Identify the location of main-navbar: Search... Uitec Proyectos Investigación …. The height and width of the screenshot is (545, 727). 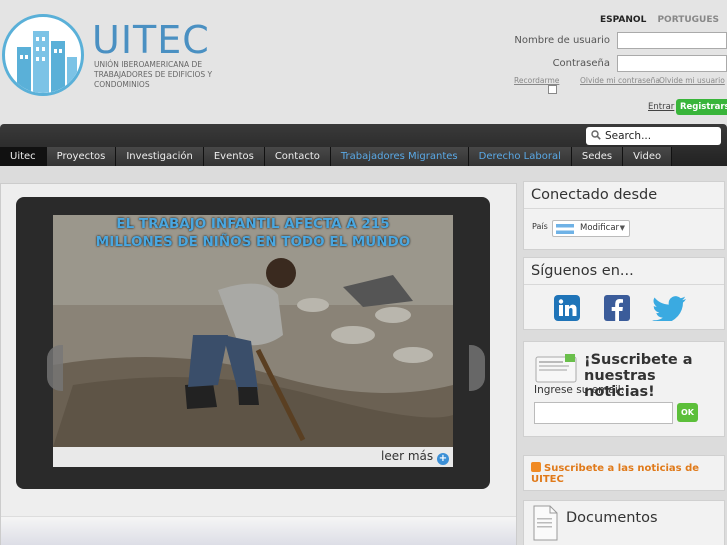
(363, 145).